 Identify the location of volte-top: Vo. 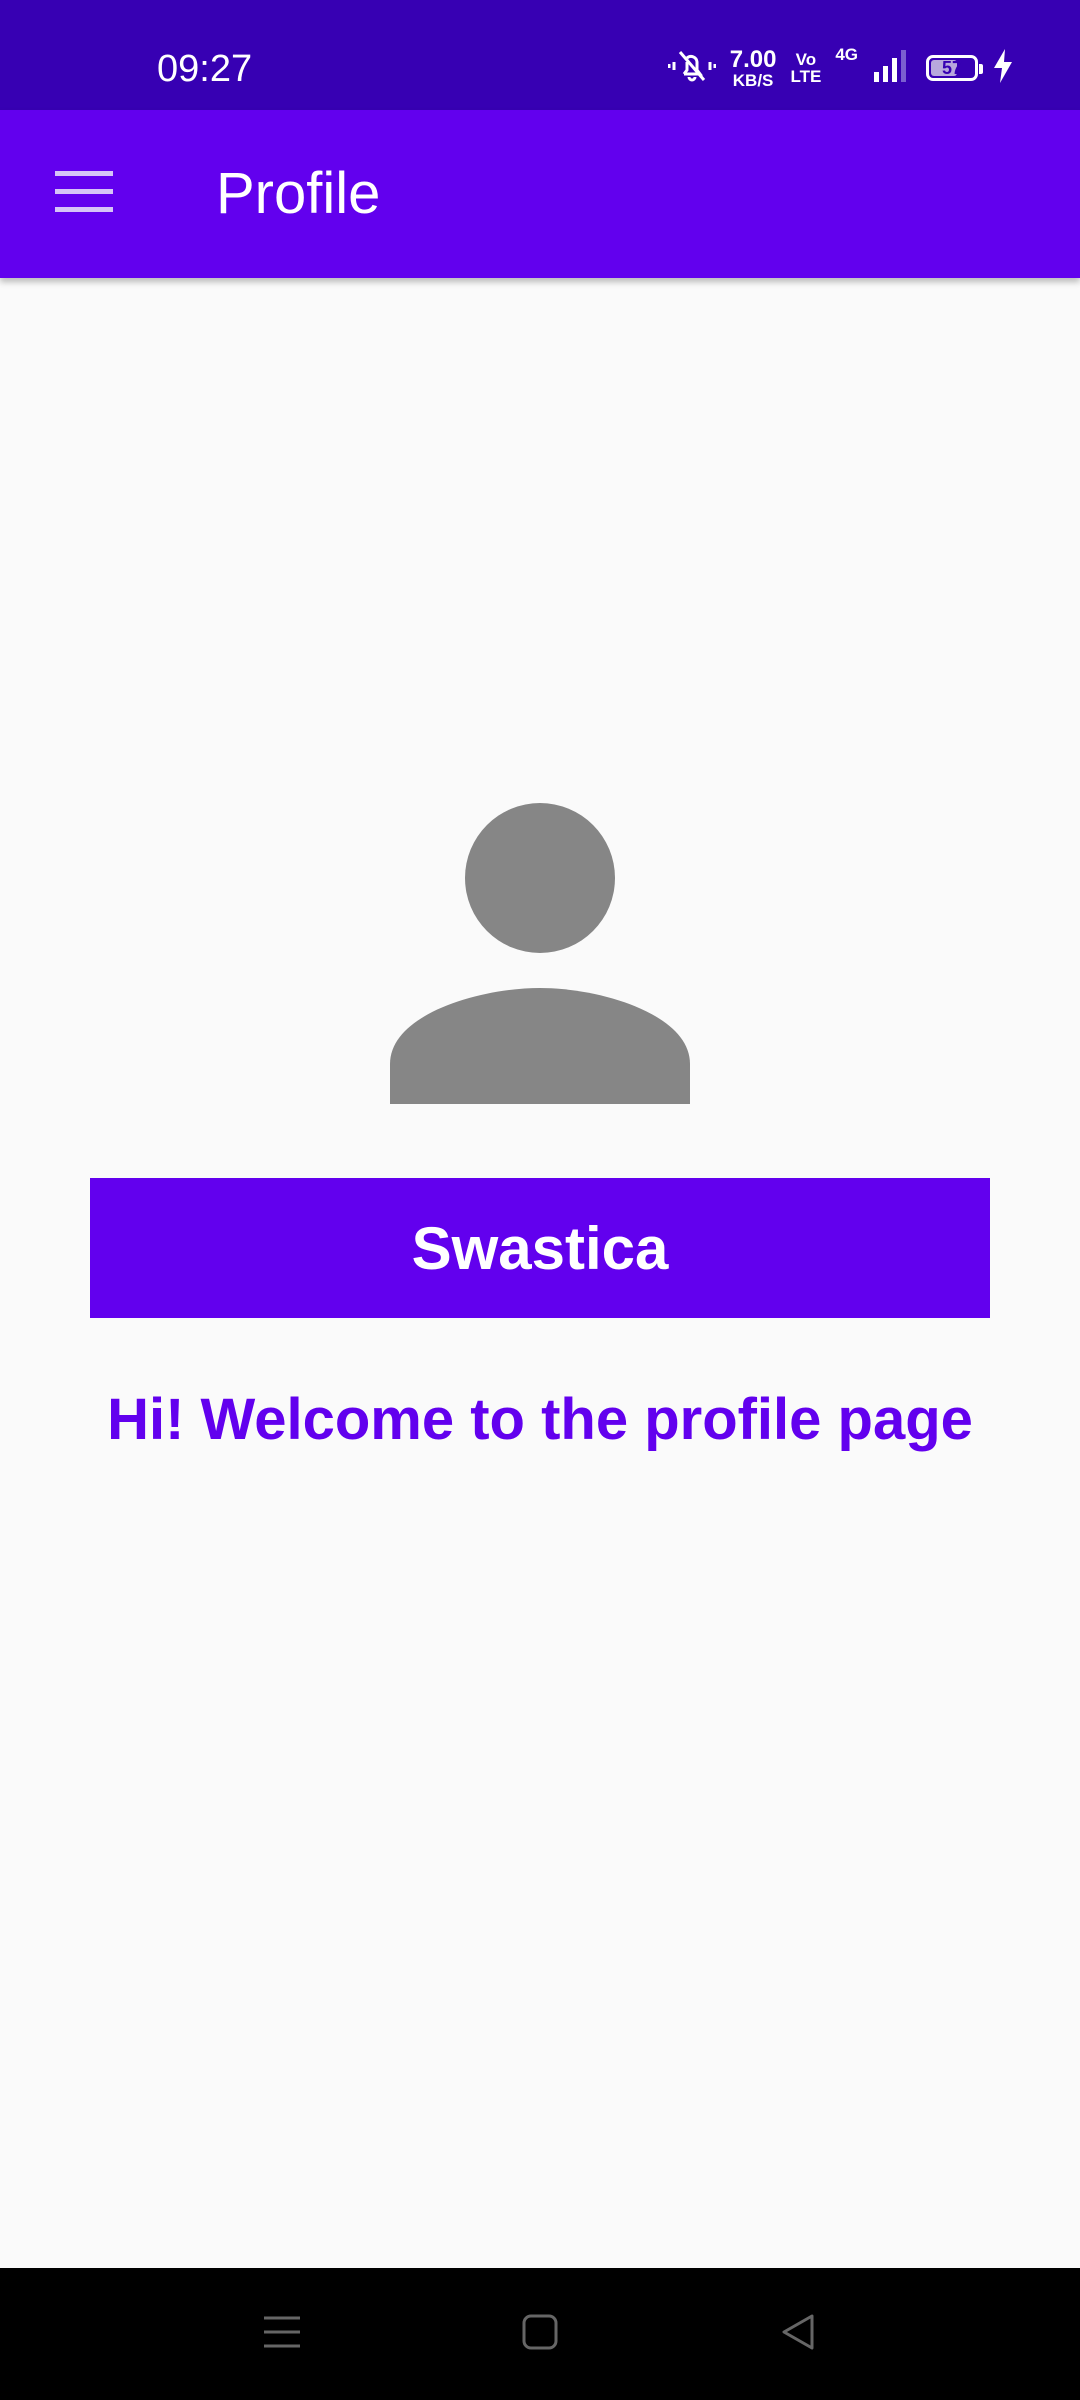
(806, 59).